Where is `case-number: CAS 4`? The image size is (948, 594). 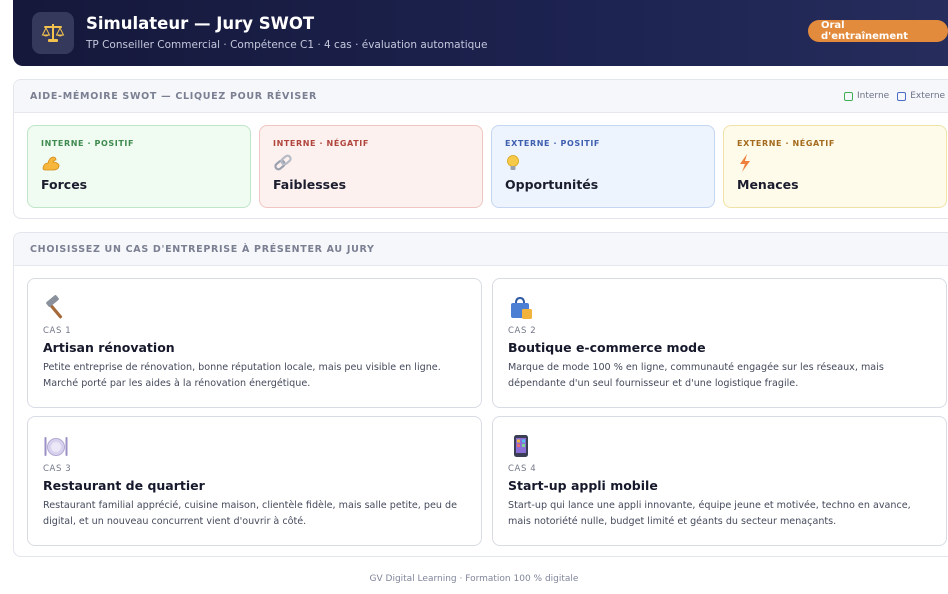 case-number: CAS 4 is located at coordinates (522, 469).